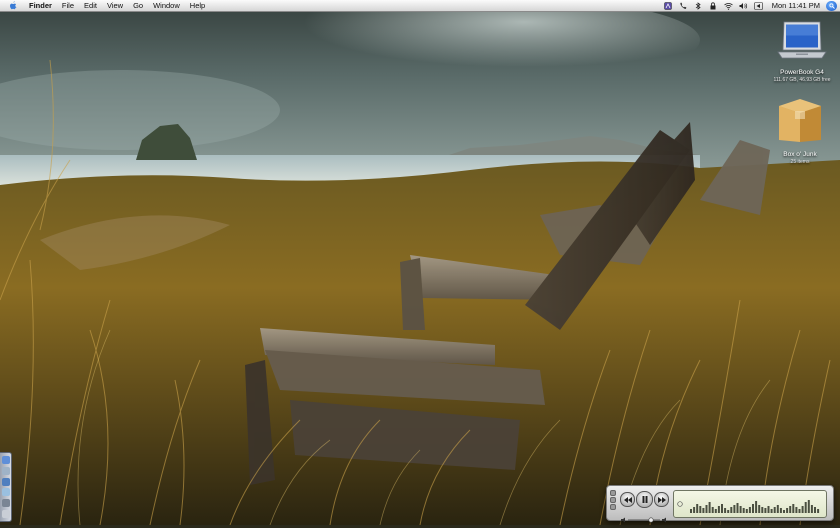 The width and height of the screenshot is (840, 528). I want to click on lock-icon, so click(713, 5).